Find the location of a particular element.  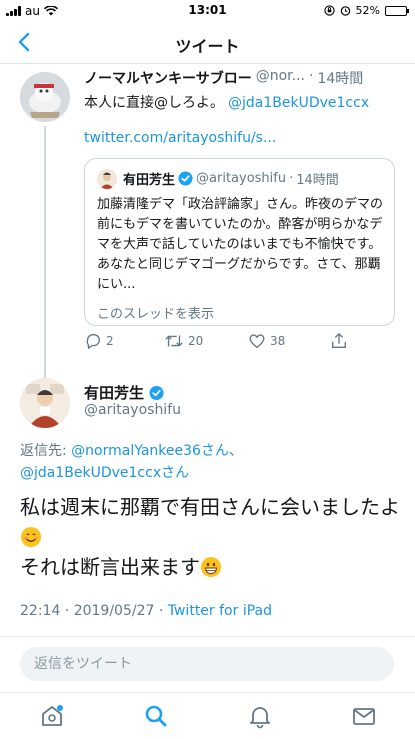

tab-messages is located at coordinates (364, 716).